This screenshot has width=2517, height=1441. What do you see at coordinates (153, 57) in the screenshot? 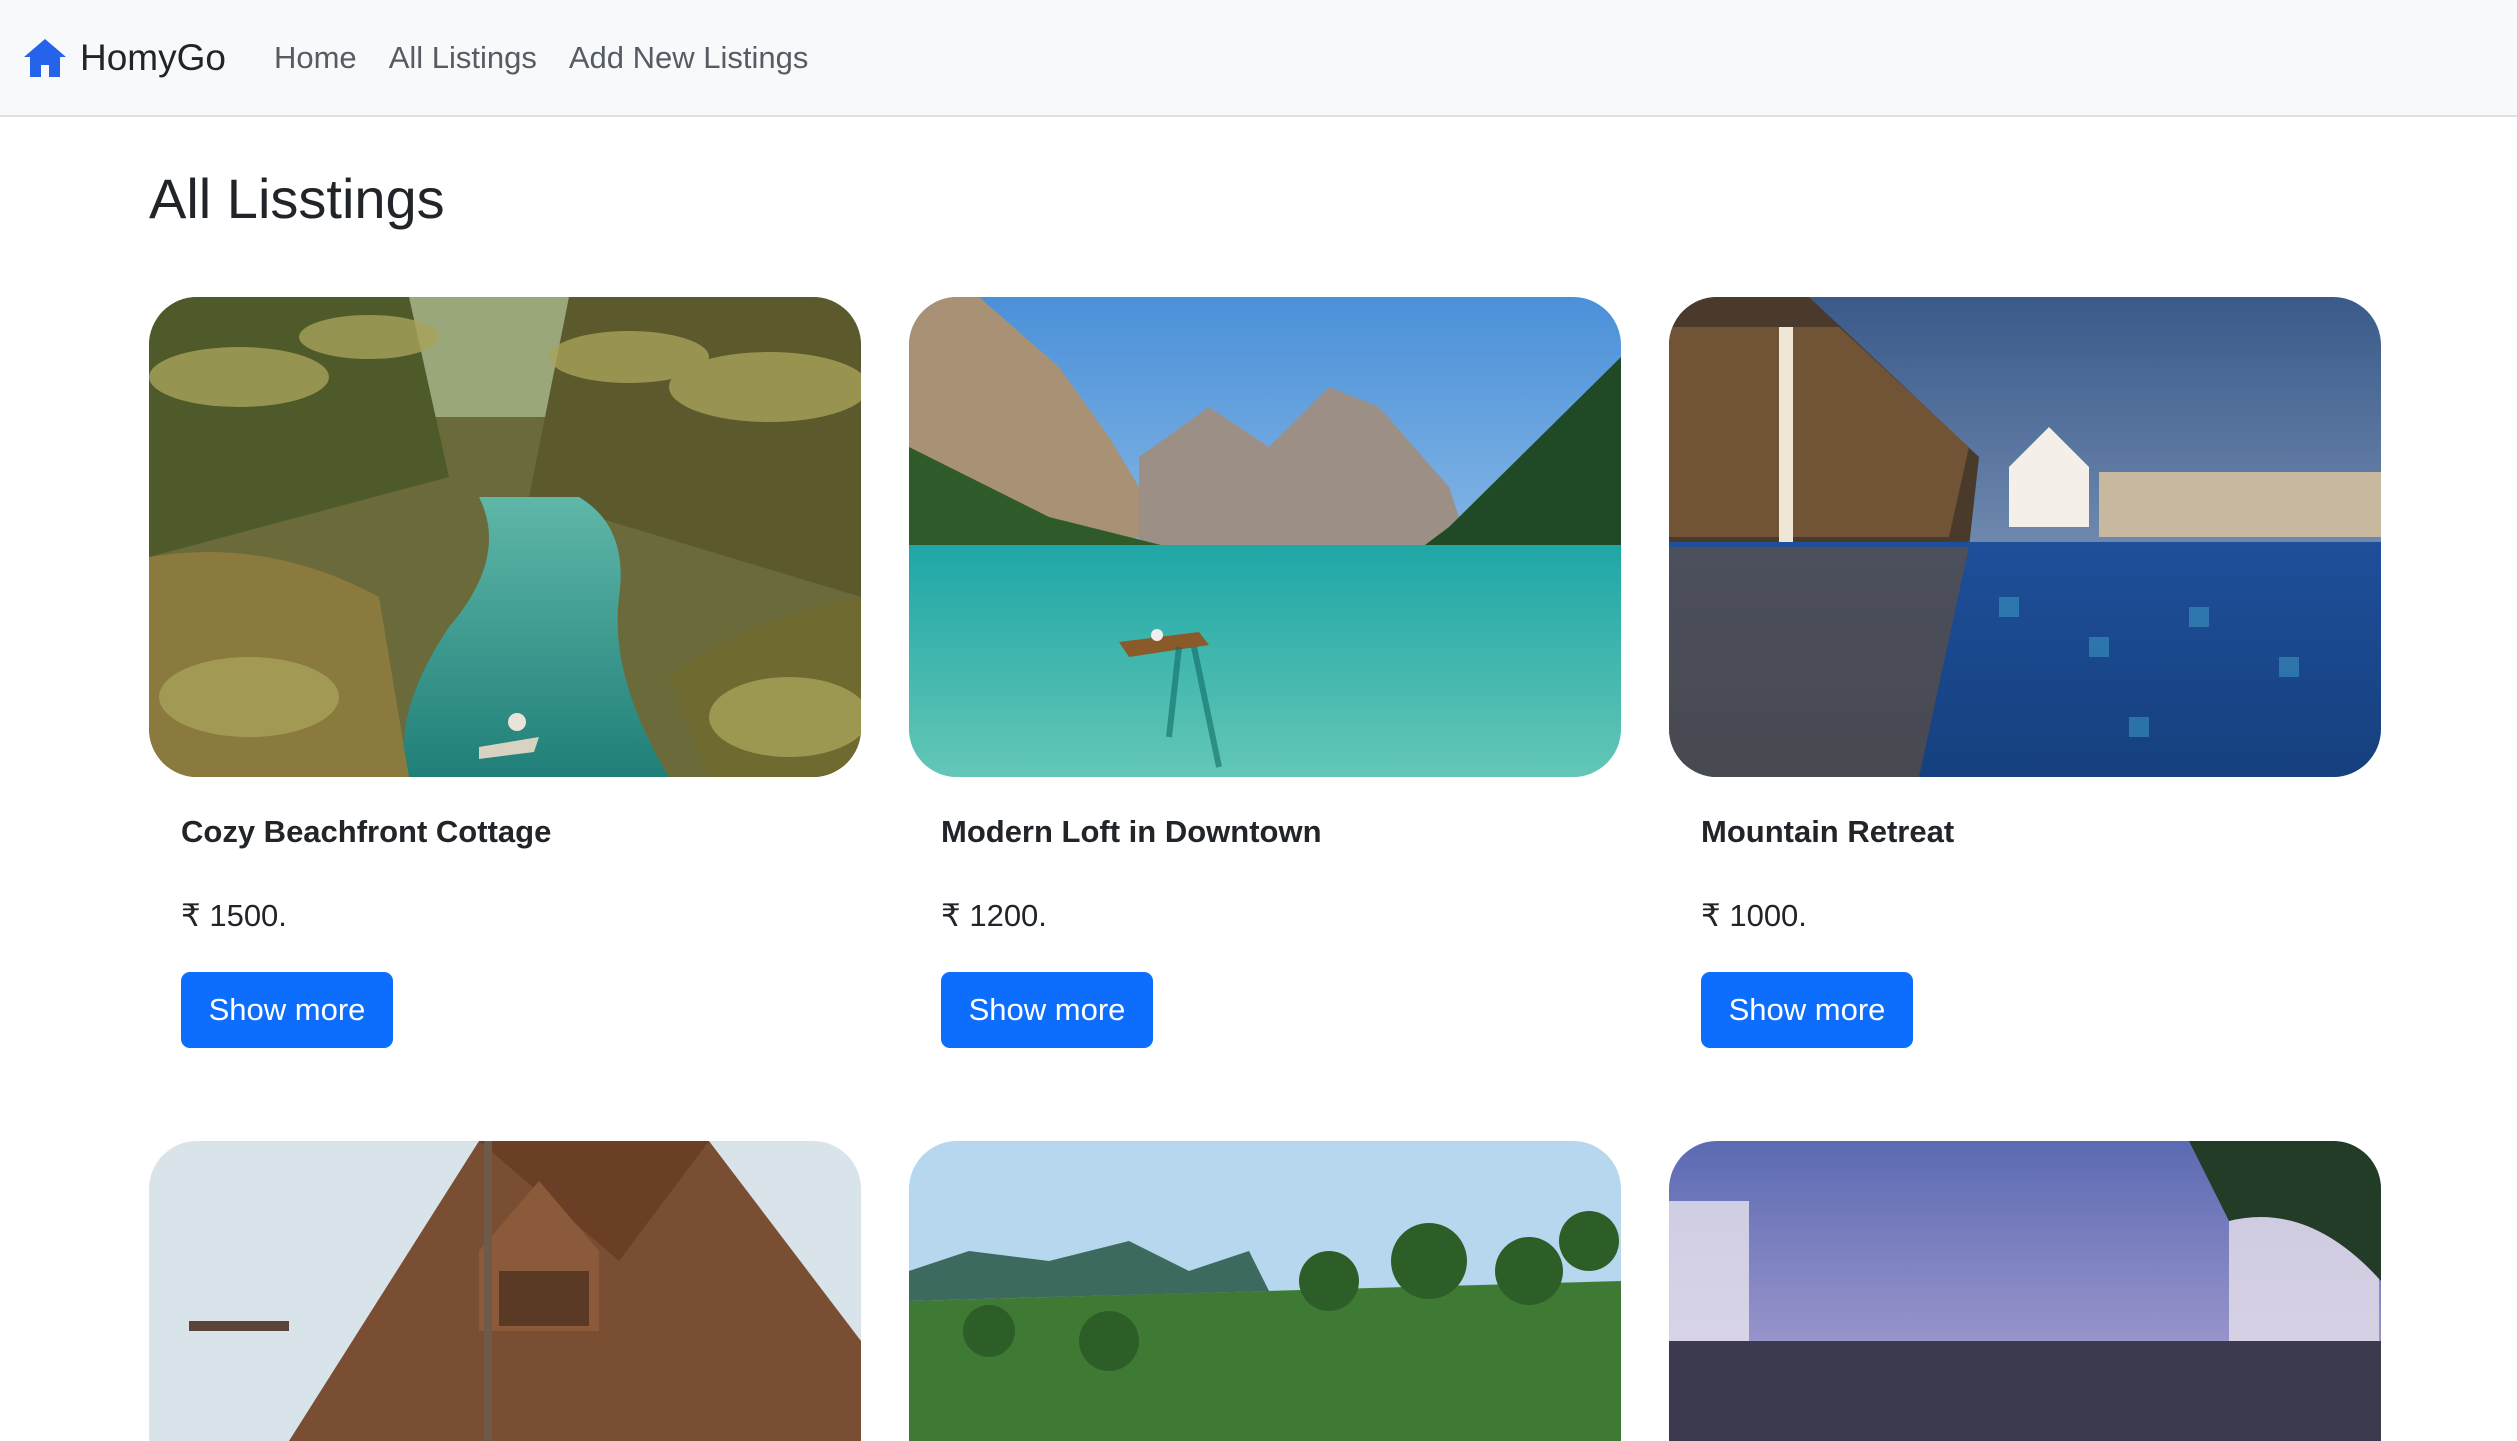
I see `brand-name: HomyGo` at bounding box center [153, 57].